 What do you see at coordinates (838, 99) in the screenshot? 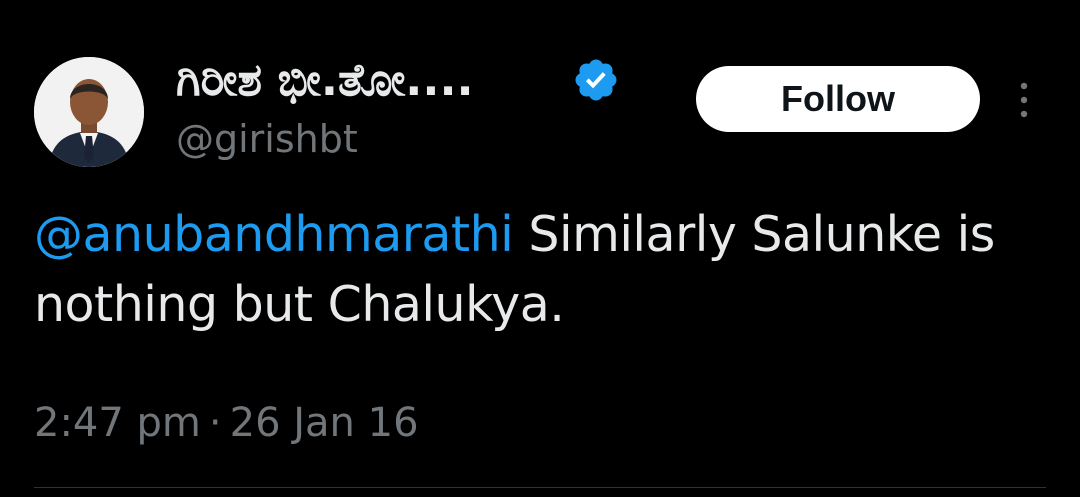
I see `follow-button: Follow` at bounding box center [838, 99].